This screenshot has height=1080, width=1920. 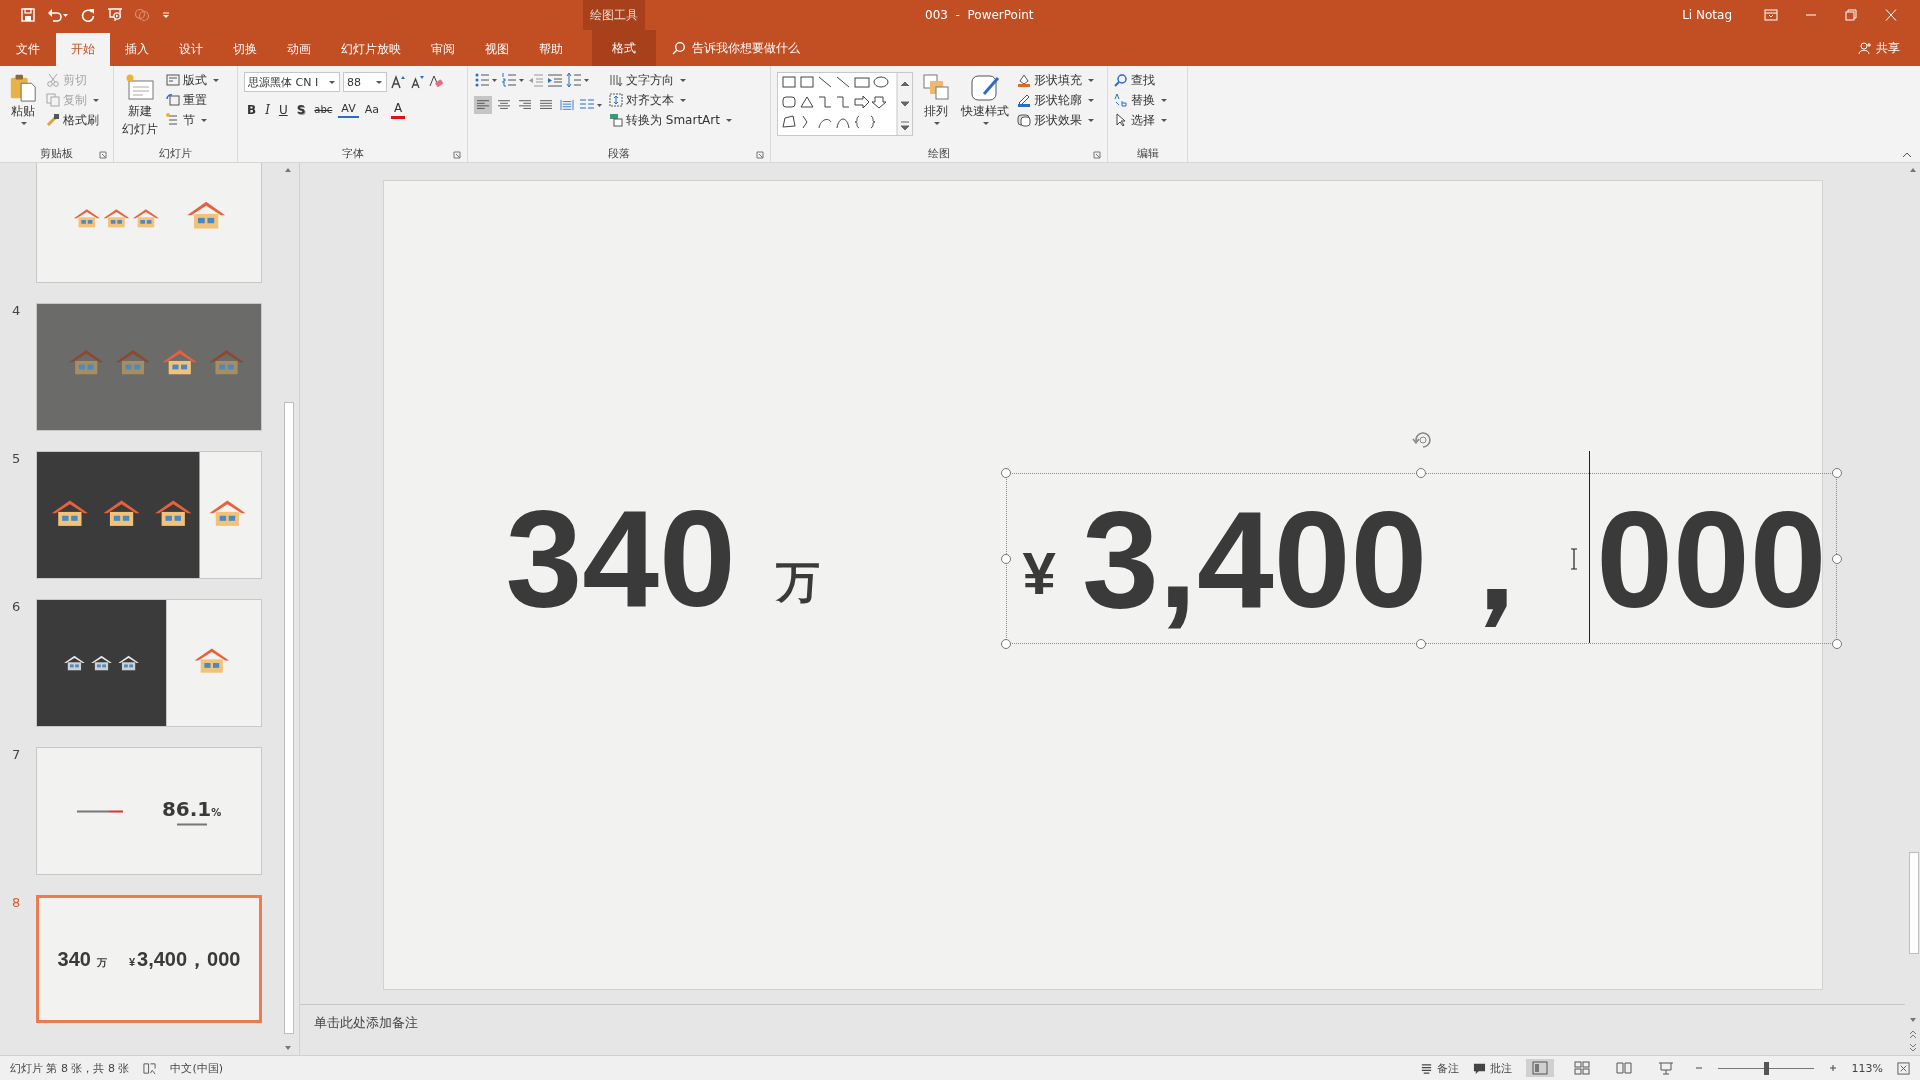 What do you see at coordinates (193, 120) in the screenshot?
I see `slide-command: 节` at bounding box center [193, 120].